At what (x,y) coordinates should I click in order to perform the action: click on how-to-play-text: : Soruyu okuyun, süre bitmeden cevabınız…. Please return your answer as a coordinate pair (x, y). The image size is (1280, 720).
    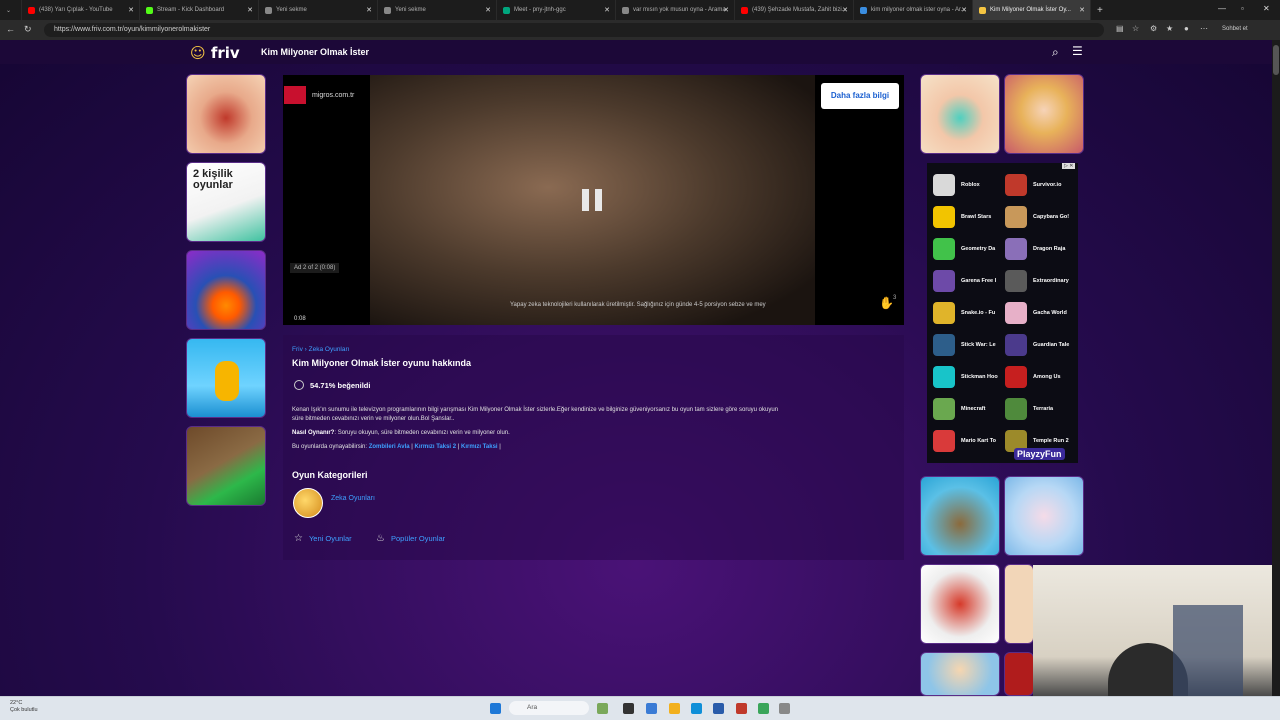
    Looking at the image, I should click on (422, 433).